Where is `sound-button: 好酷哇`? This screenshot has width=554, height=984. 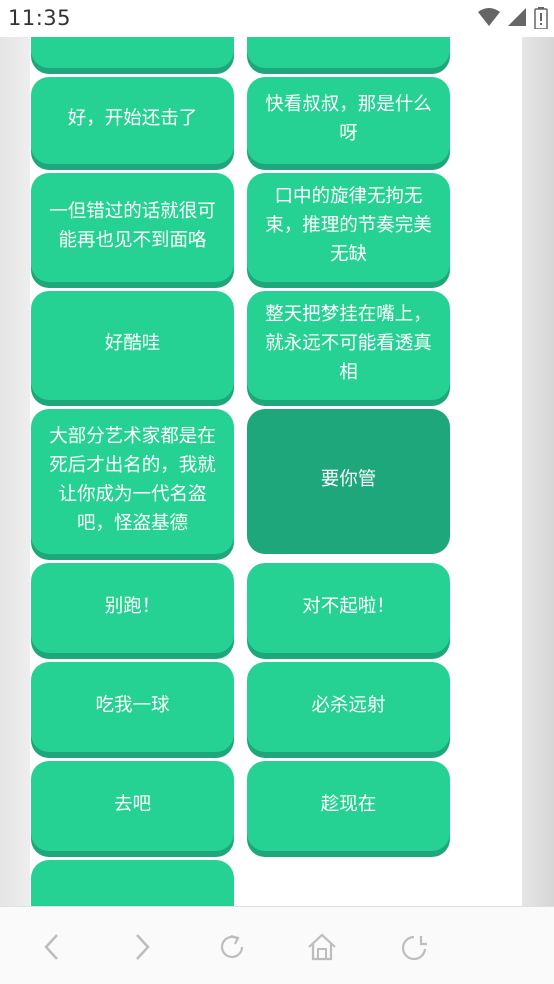
sound-button: 好酷哇 is located at coordinates (132, 345).